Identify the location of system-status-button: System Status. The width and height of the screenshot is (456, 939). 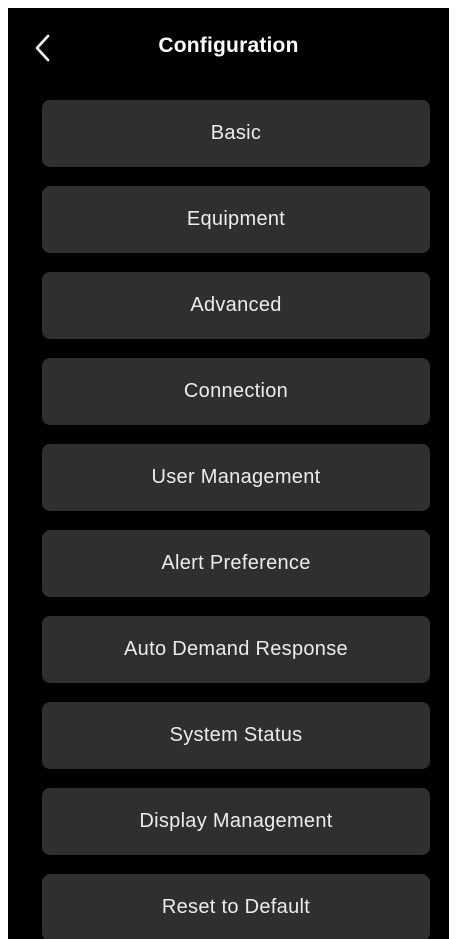
(236, 735).